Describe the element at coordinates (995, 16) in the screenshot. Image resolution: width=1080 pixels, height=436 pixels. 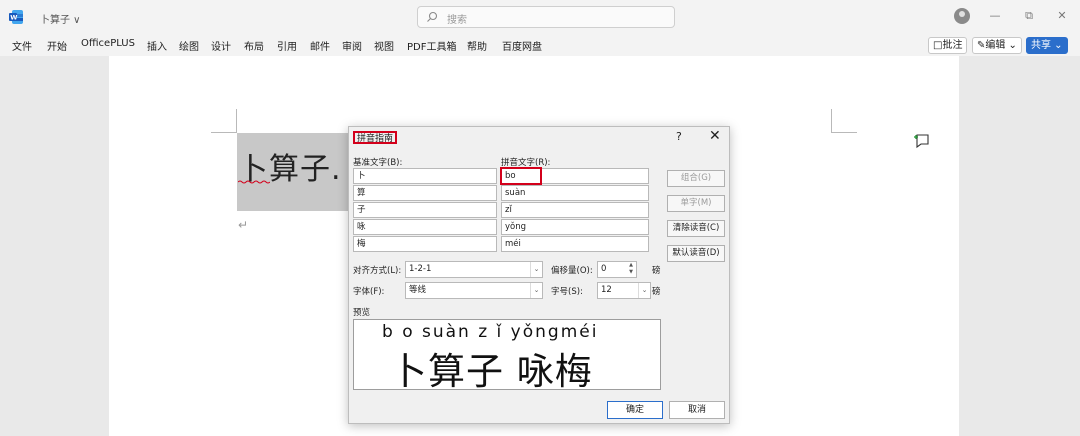
I see `minimize-icon: —` at that location.